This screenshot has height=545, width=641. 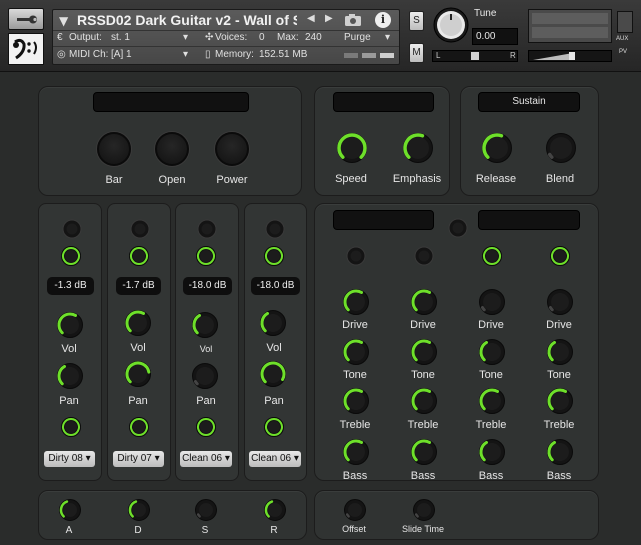 I want to click on amp1-tone-label: Tone, so click(x=355, y=375).